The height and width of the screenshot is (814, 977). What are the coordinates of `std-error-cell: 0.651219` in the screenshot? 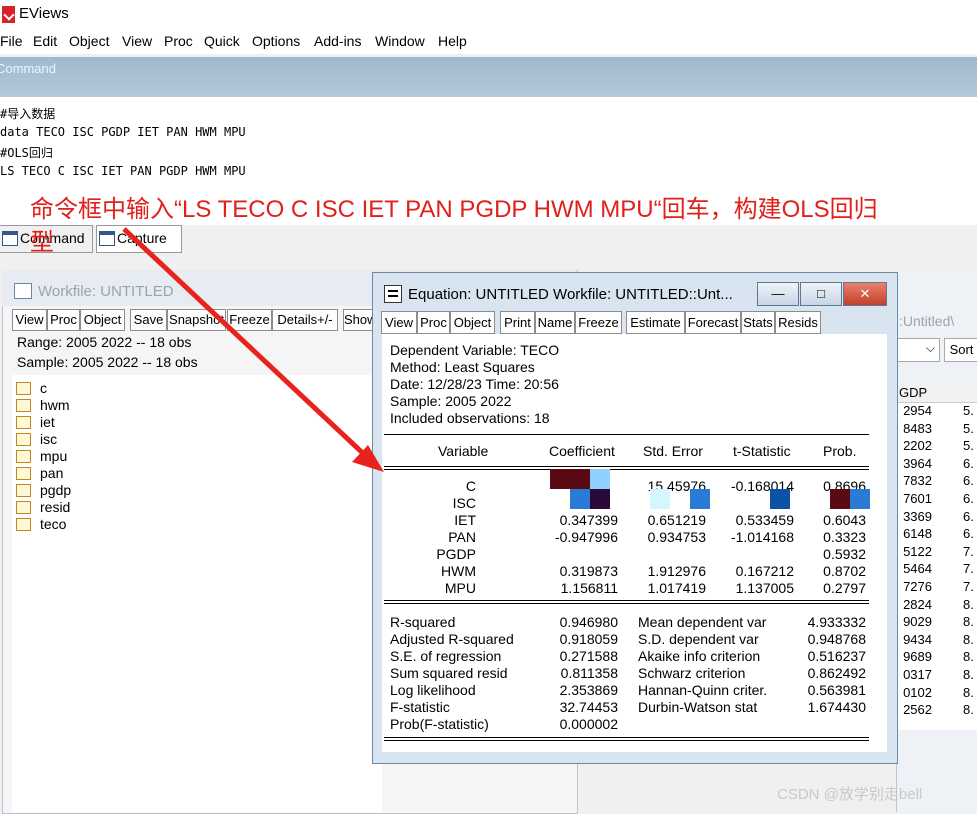 It's located at (676, 520).